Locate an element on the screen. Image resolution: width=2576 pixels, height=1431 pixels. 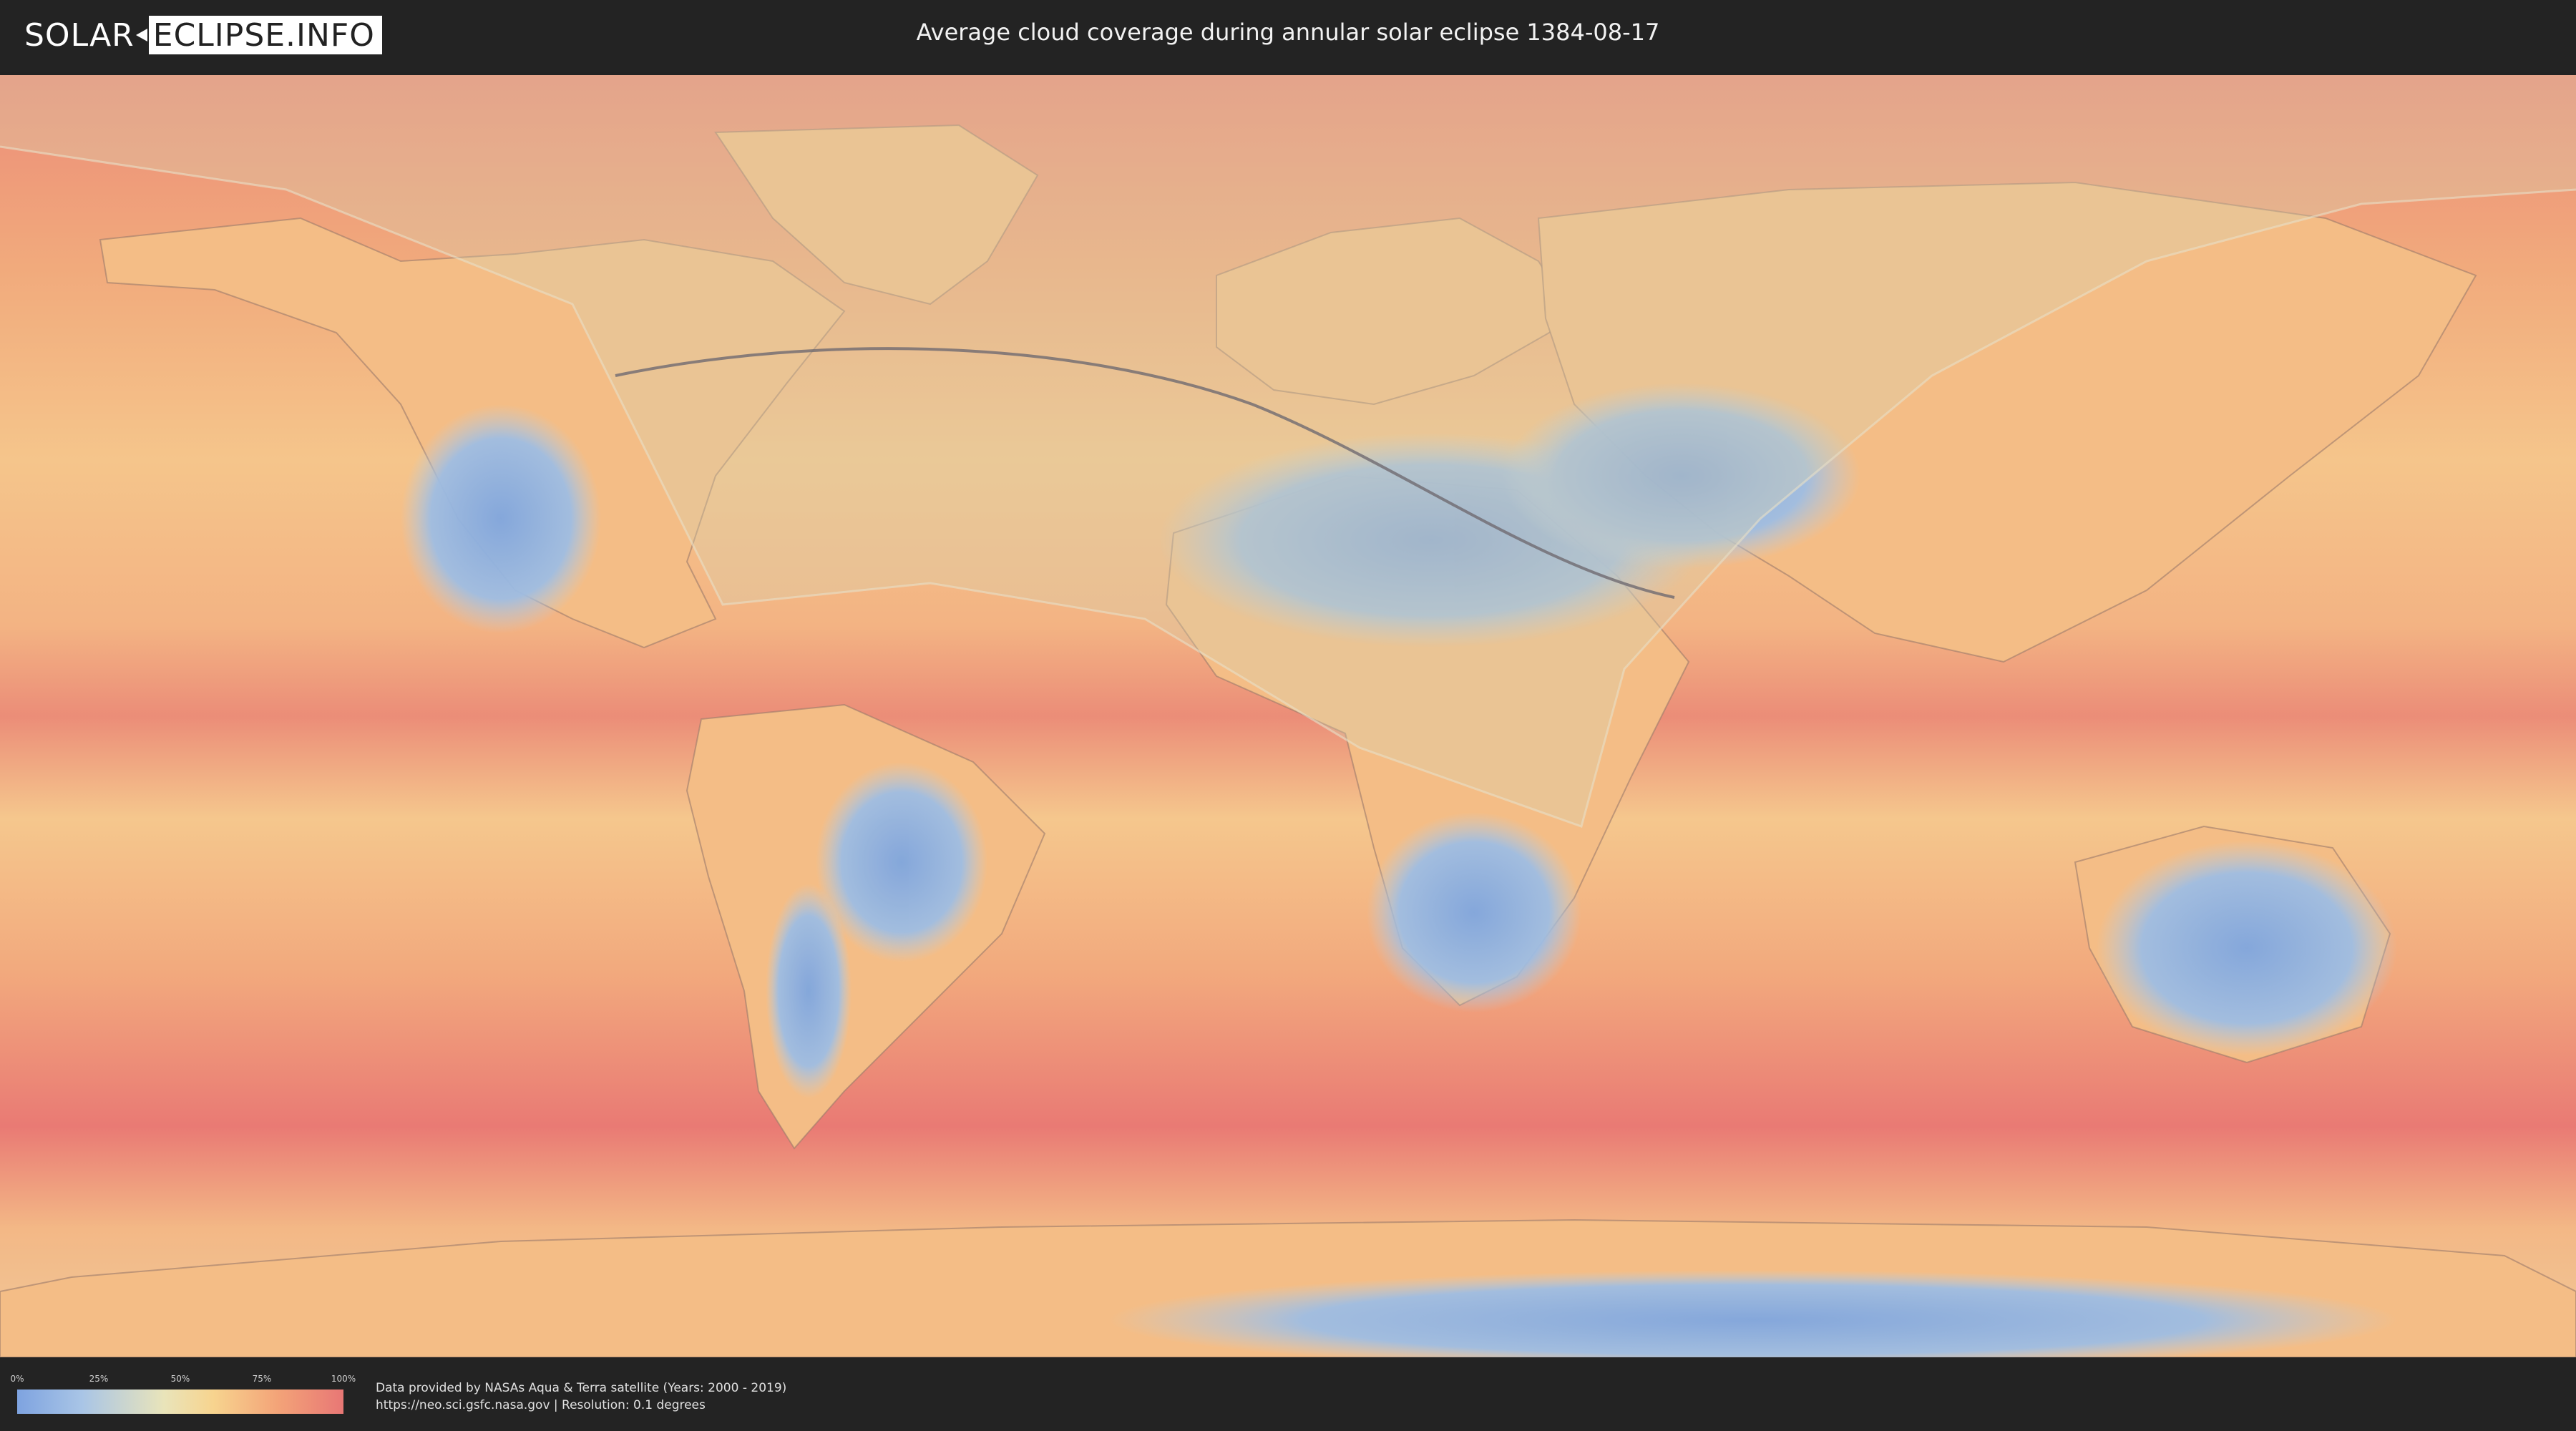
clear-andes is located at coordinates (809, 991).